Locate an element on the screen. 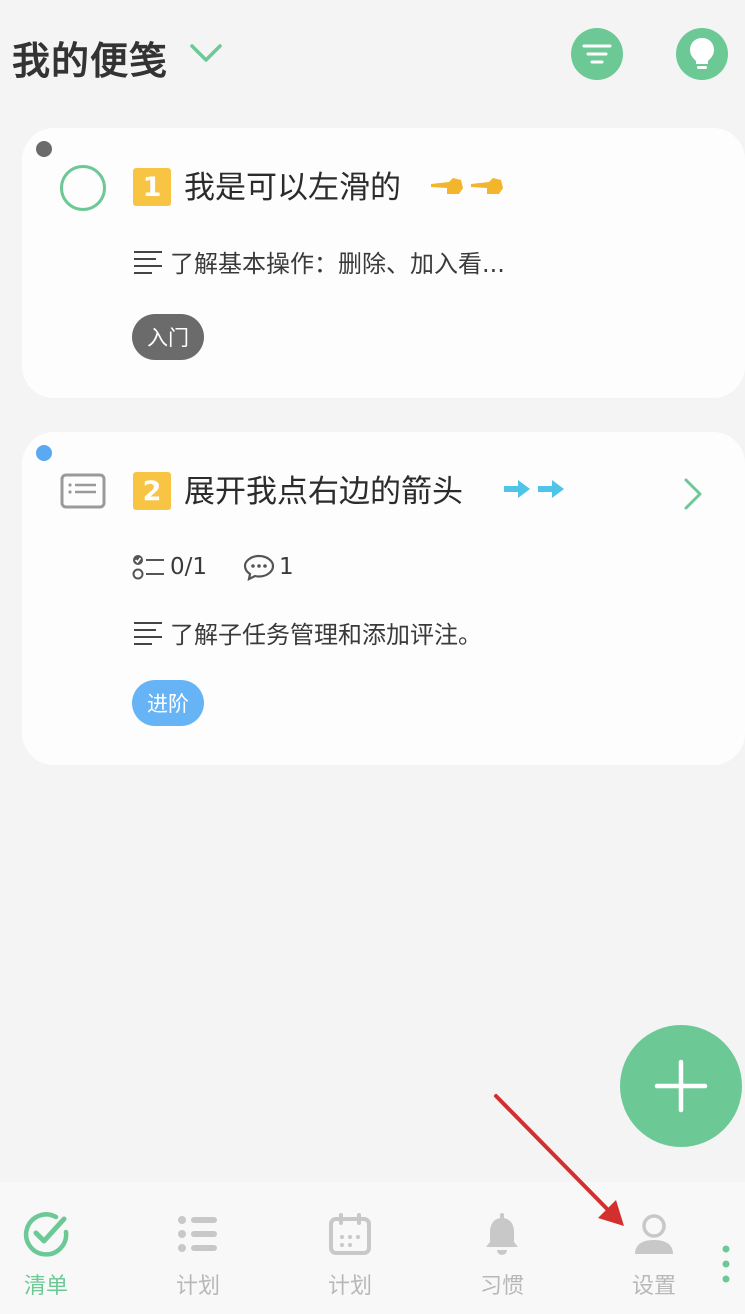  comment-count-text: 1 is located at coordinates (286, 567).